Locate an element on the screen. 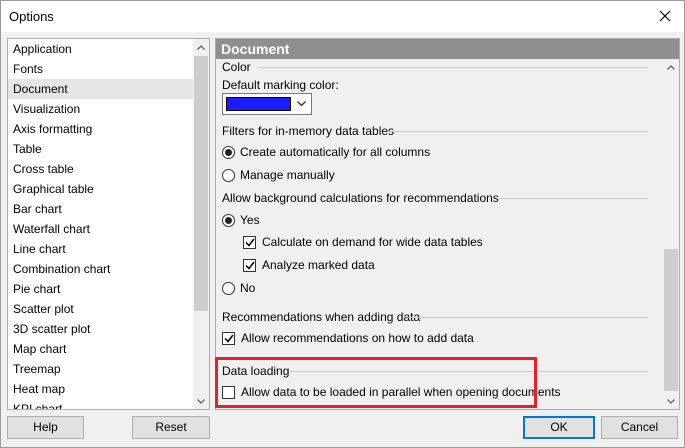  filters-section-label: Filters for in-memory data tables is located at coordinates (308, 131).